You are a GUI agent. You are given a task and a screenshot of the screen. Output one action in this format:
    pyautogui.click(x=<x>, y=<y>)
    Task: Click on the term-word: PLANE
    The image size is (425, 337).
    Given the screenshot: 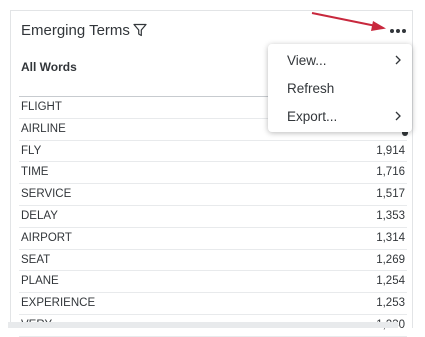 What is the action you would take?
    pyautogui.click(x=40, y=281)
    